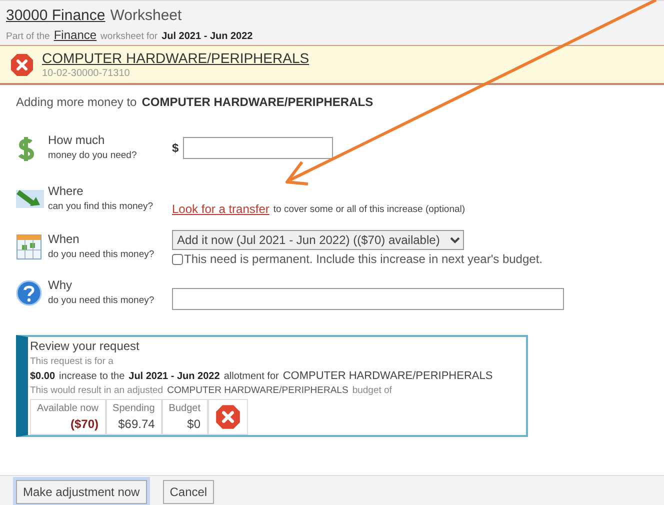 The height and width of the screenshot is (505, 664). What do you see at coordinates (81, 492) in the screenshot?
I see `submit-button: Make adjustment now` at bounding box center [81, 492].